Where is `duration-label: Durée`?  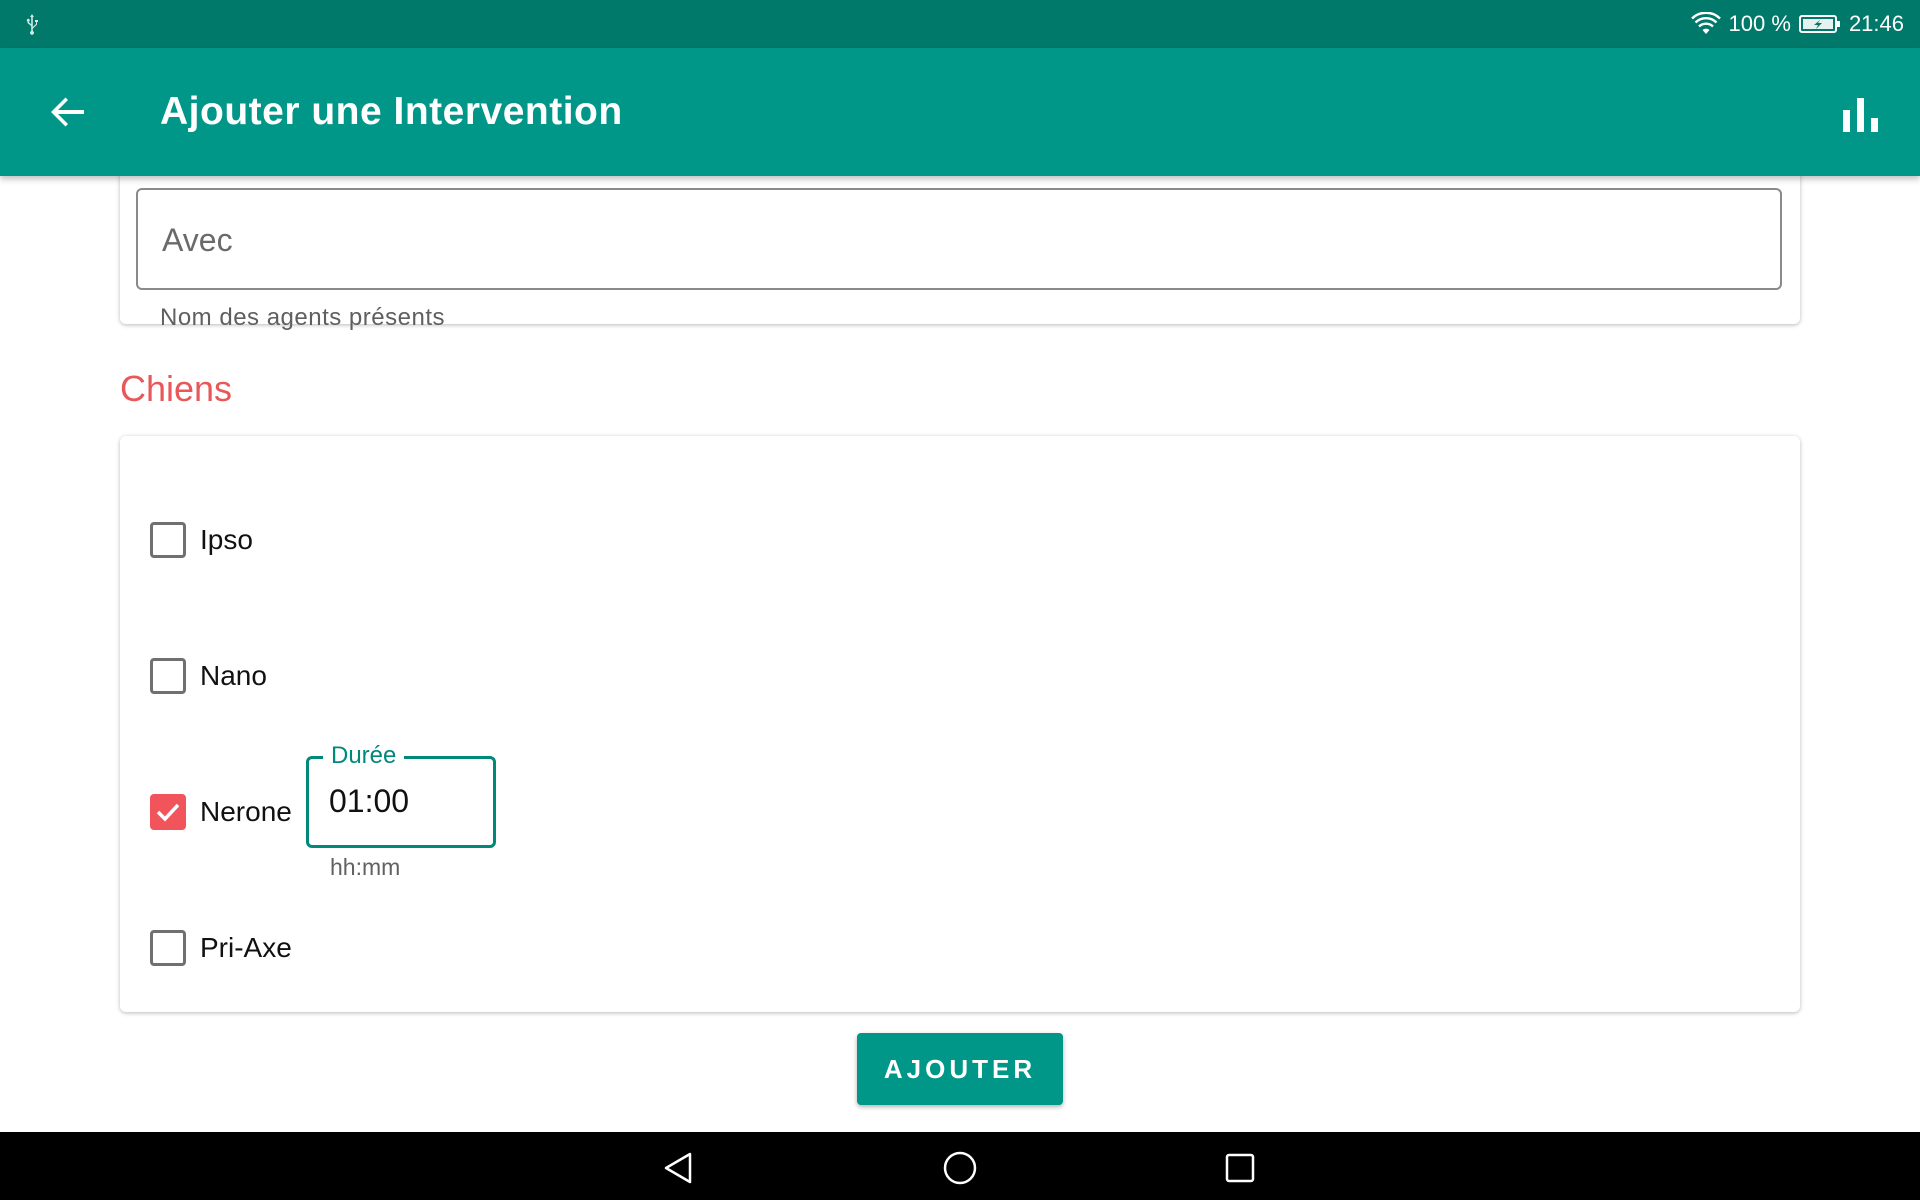 duration-label: Durée is located at coordinates (364, 756).